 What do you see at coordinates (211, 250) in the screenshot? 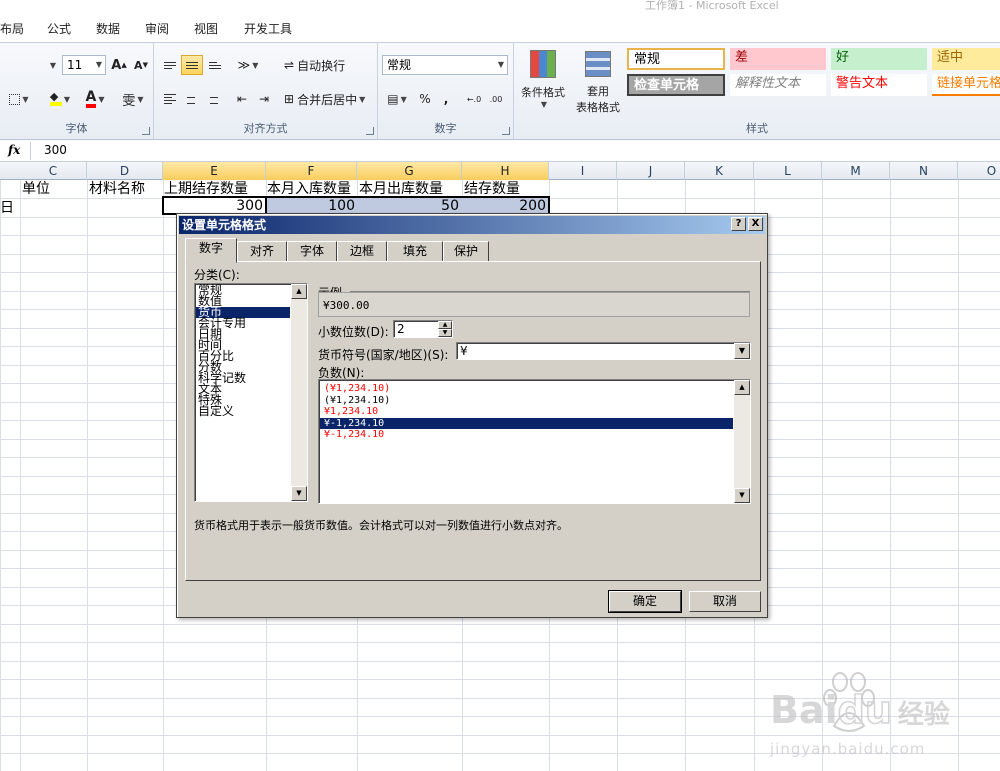
I see `tab-number: 数字` at bounding box center [211, 250].